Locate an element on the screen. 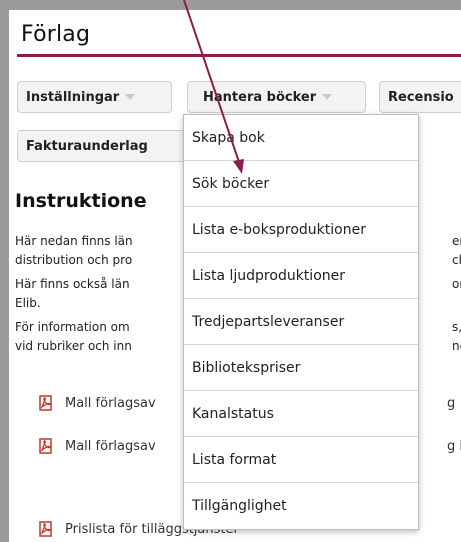 The height and width of the screenshot is (542, 461). text-fragment: Här nedan finns län is located at coordinates (74, 241).